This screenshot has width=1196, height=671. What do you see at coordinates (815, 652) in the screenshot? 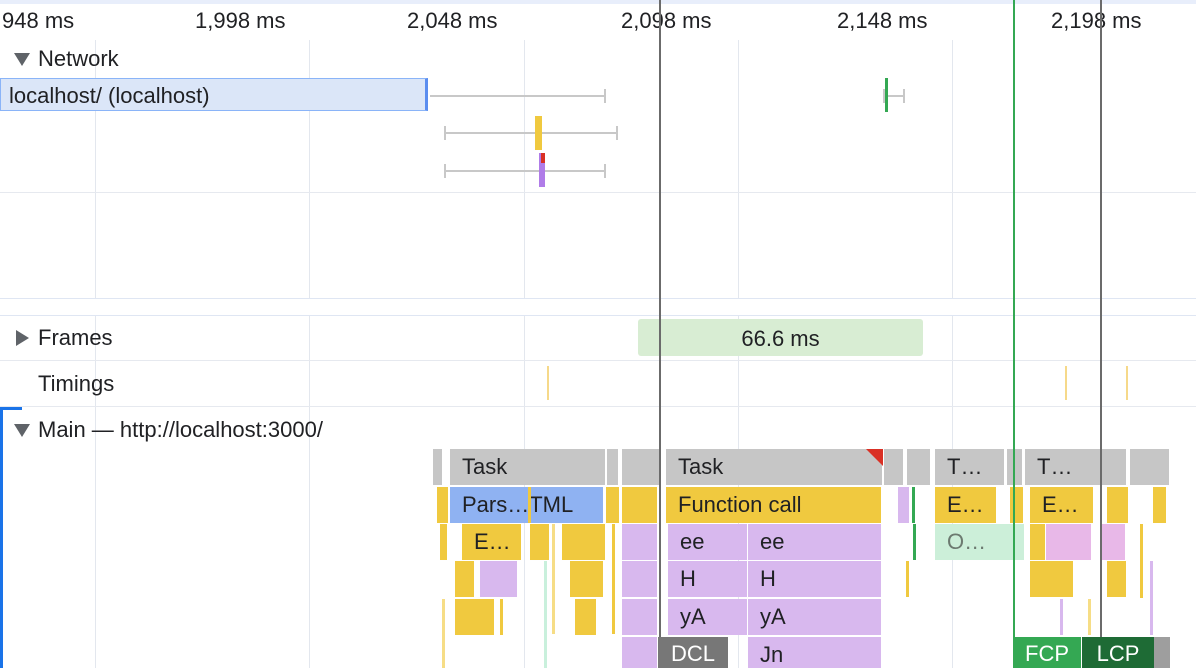
I see `flame-jn: Jn` at bounding box center [815, 652].